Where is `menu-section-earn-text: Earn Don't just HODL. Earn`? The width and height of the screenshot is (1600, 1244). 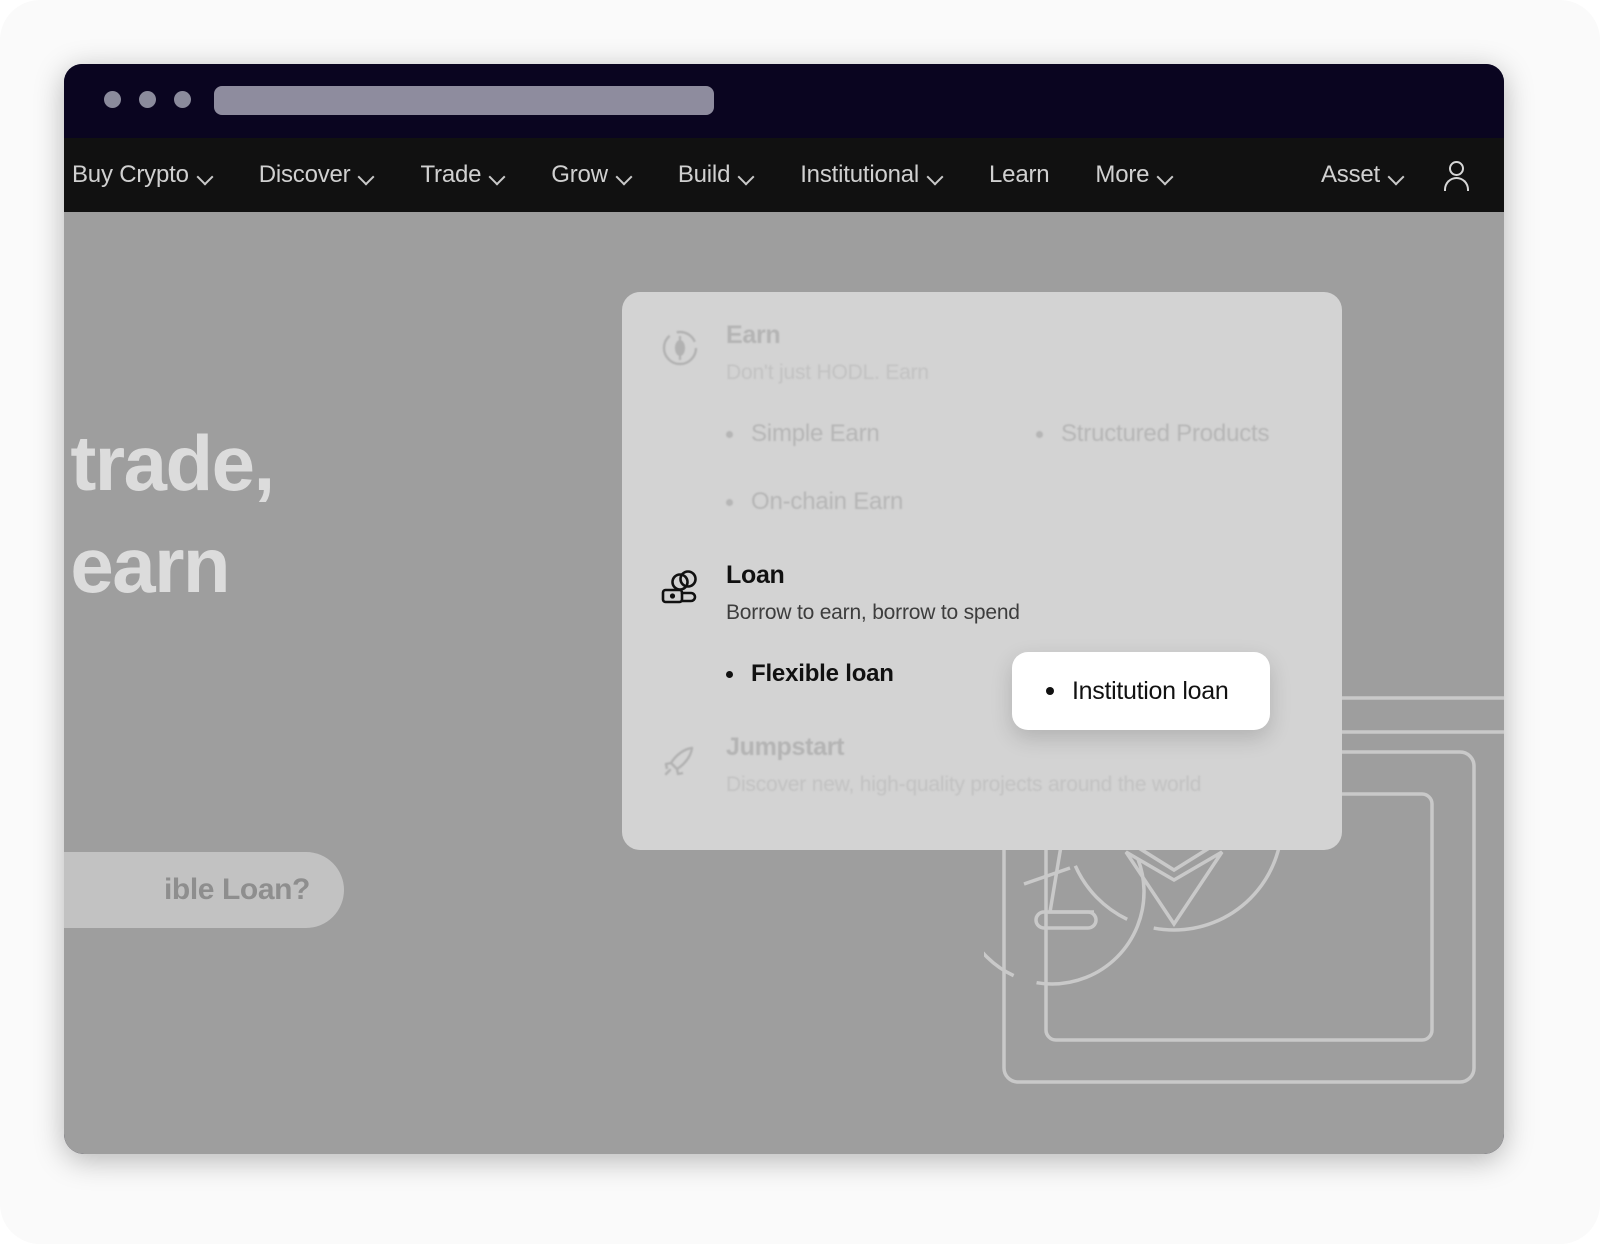
menu-section-earn-text: Earn Don't just HODL. Earn is located at coordinates (827, 353).